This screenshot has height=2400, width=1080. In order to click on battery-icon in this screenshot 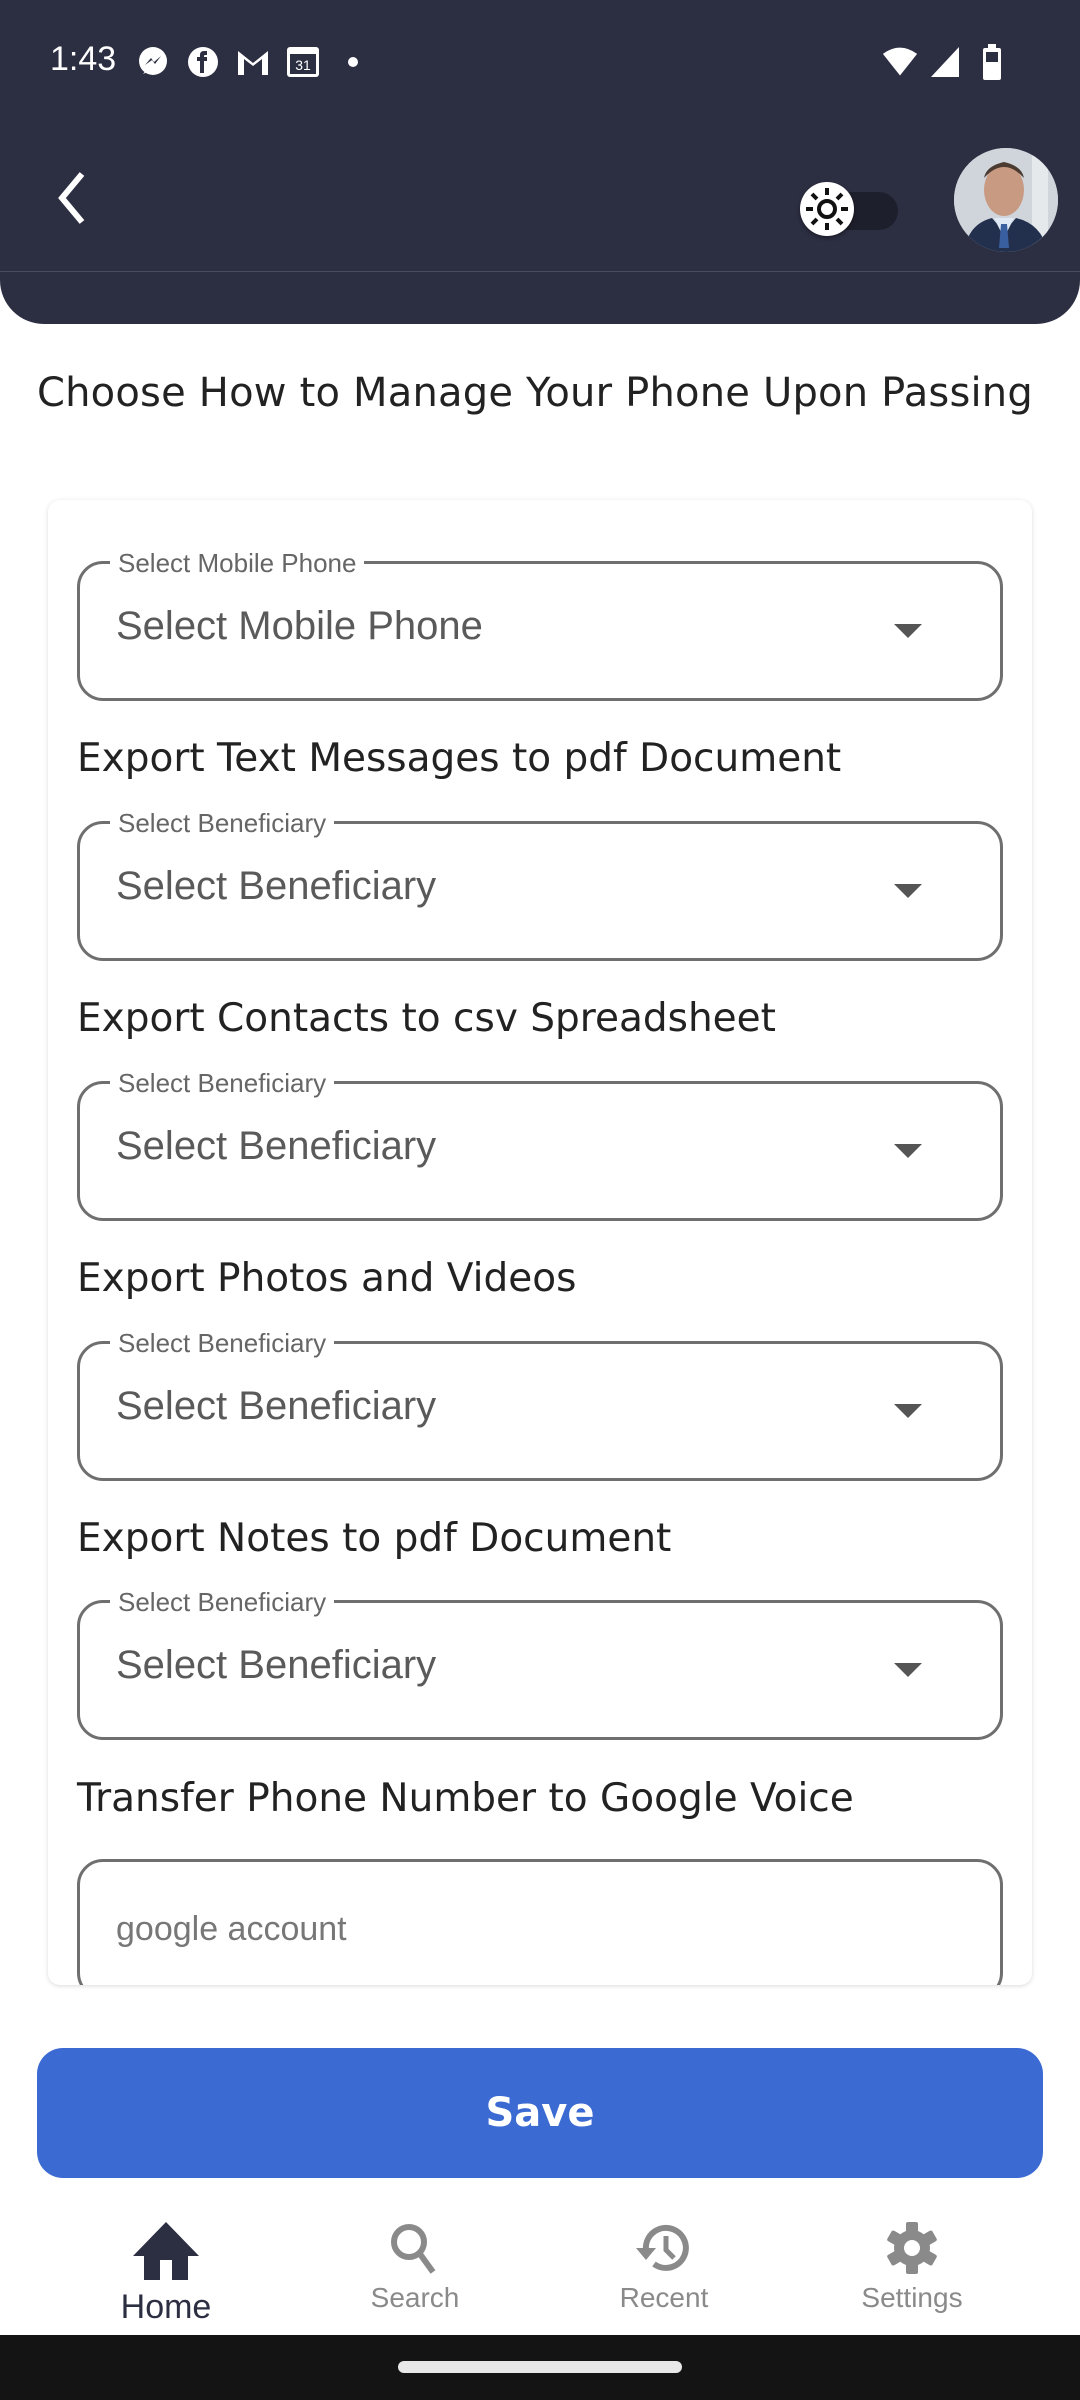, I will do `click(992, 62)`.